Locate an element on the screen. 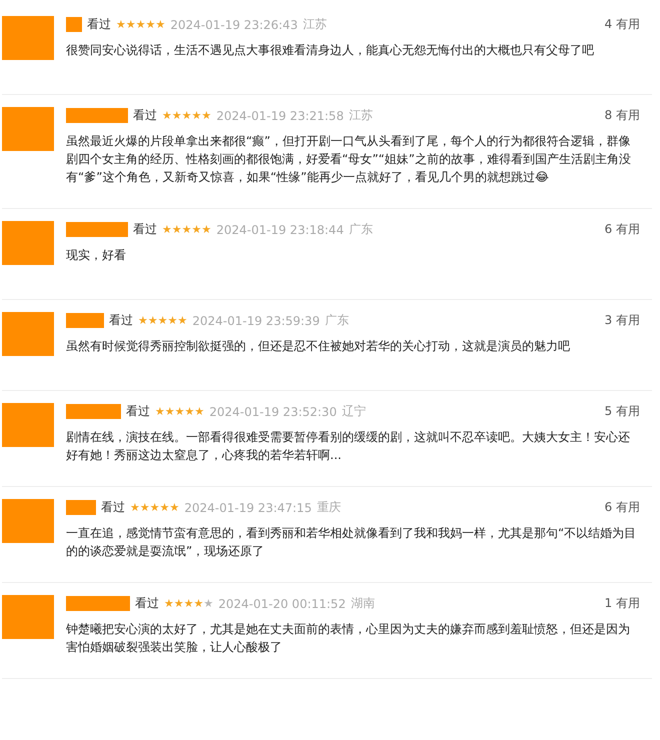 The image size is (660, 740). comment-time: 2024-01-20 00:11:52 is located at coordinates (282, 603).